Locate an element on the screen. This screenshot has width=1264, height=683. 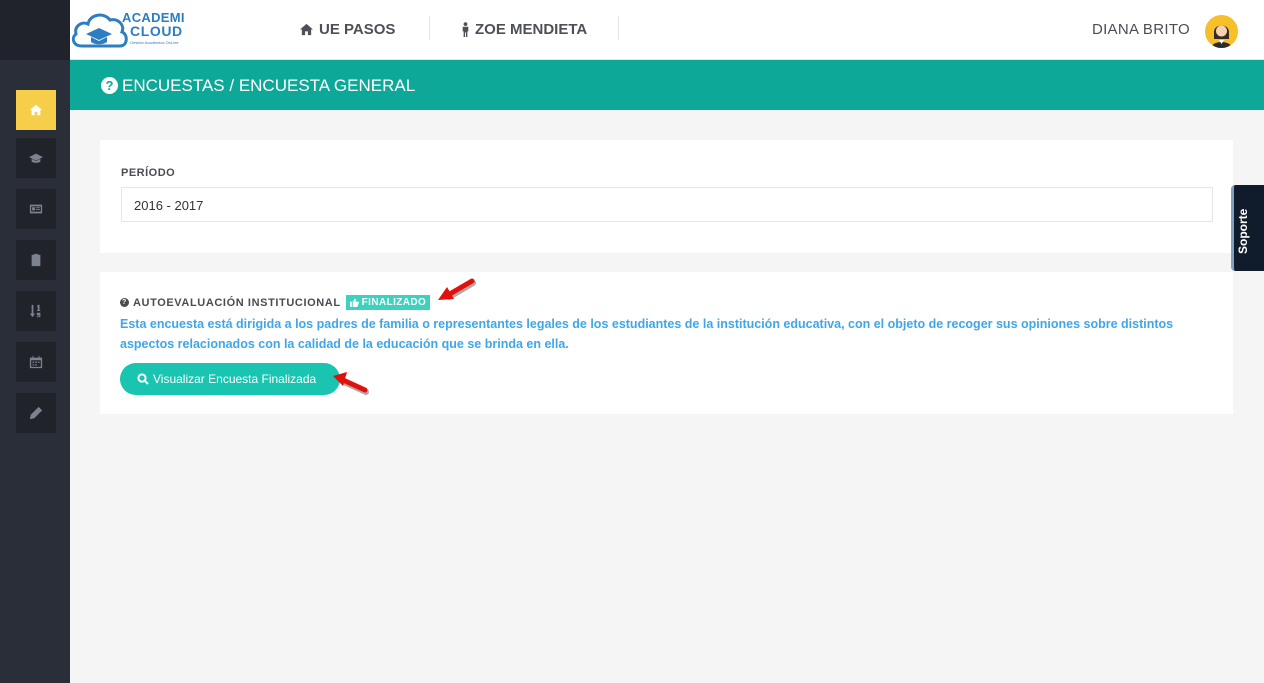
page-title-bar: ? ENCUESTAS / ENCUESTA GENERAL is located at coordinates (667, 85).